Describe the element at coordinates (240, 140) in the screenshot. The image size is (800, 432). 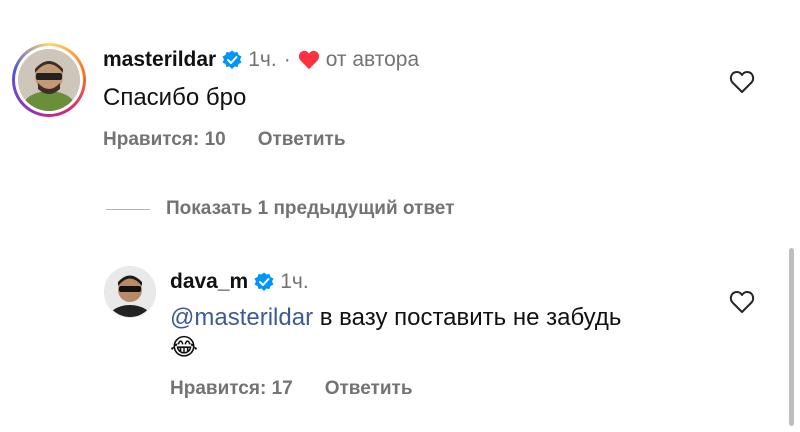
I see `comment-actions: Нравится: 10 Ответить` at that location.